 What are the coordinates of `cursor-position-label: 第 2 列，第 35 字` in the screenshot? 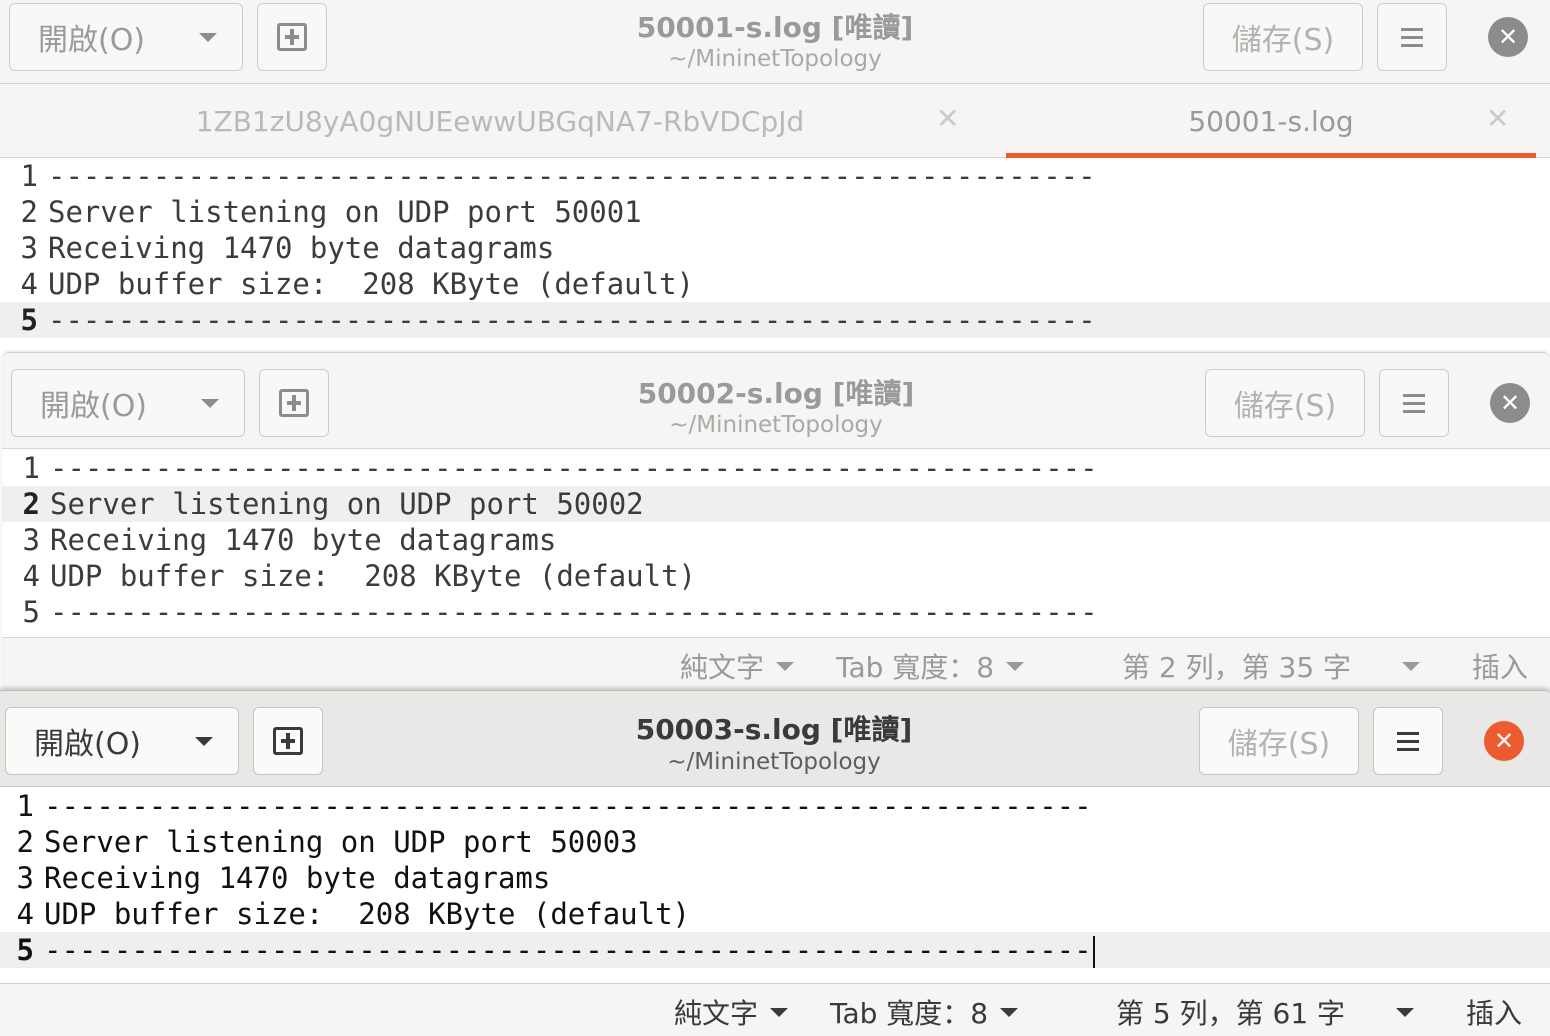 It's located at (1237, 667).